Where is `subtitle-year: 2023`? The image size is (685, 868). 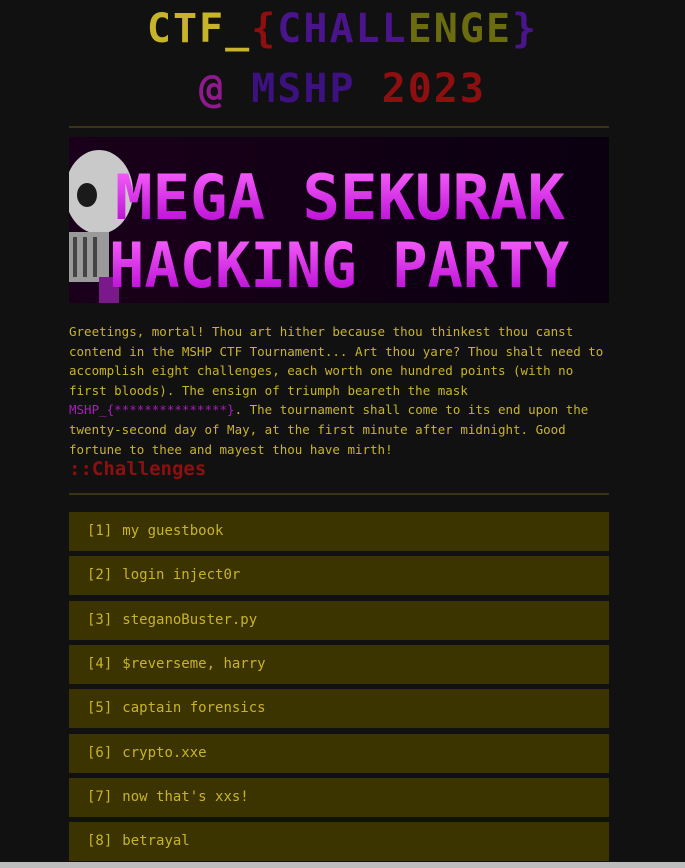
subtitle-year: 2023 is located at coordinates (433, 89).